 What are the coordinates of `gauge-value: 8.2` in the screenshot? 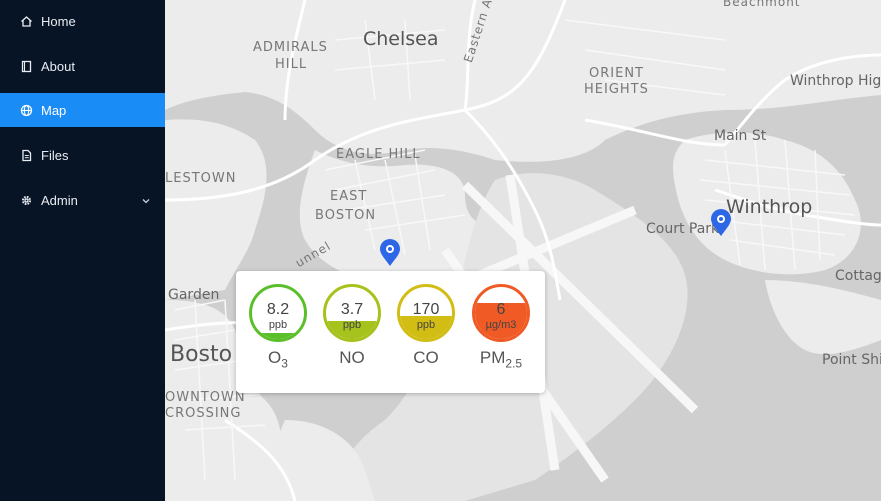 It's located at (278, 309).